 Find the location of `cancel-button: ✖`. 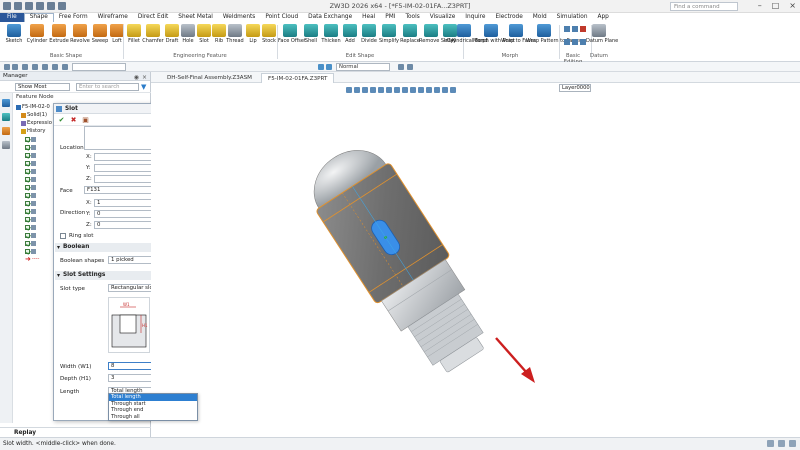

cancel-button: ✖ is located at coordinates (73, 120).